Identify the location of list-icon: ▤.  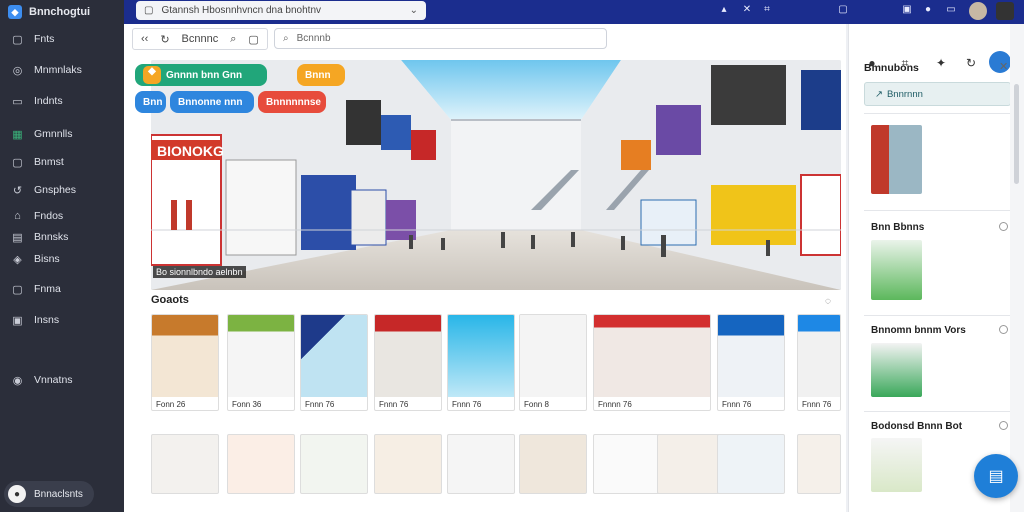
(17, 237).